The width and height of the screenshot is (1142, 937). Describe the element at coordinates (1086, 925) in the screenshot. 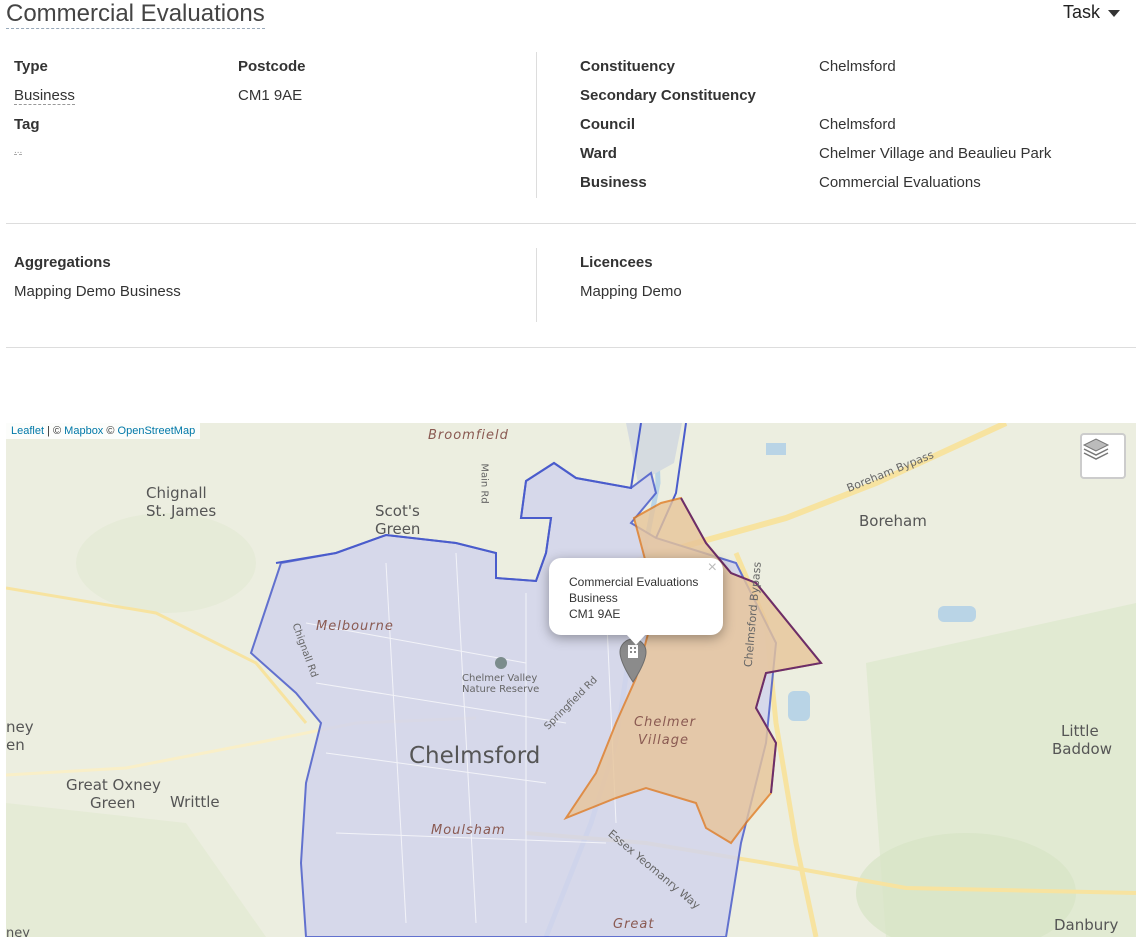

I see `map-label-danbury: Danbury` at that location.